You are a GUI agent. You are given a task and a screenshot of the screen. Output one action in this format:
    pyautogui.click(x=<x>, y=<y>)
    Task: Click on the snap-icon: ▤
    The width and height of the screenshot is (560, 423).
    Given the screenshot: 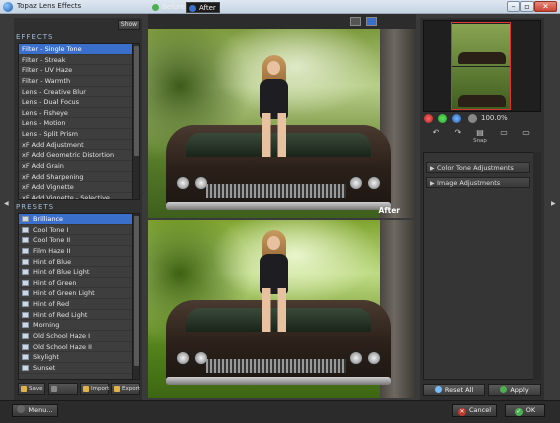 What is the action you would take?
    pyautogui.click(x=480, y=132)
    